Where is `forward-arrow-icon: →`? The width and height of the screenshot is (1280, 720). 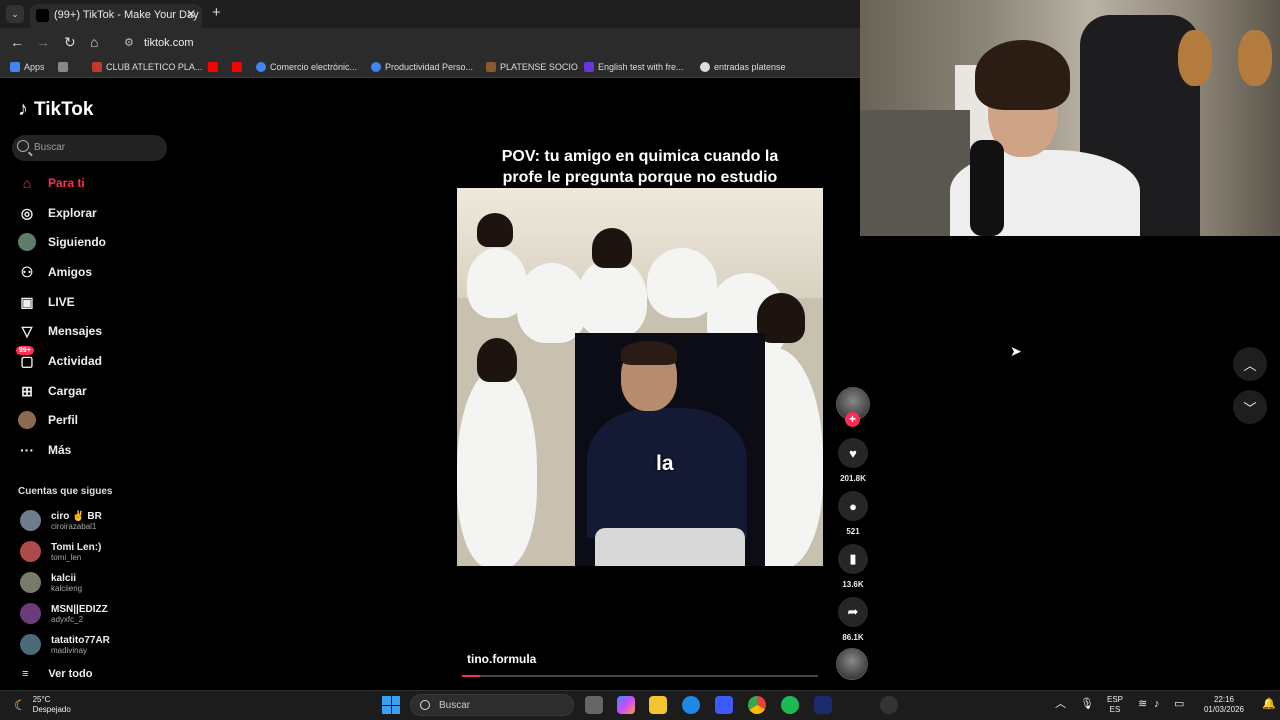
forward-arrow-icon: → is located at coordinates (43, 42).